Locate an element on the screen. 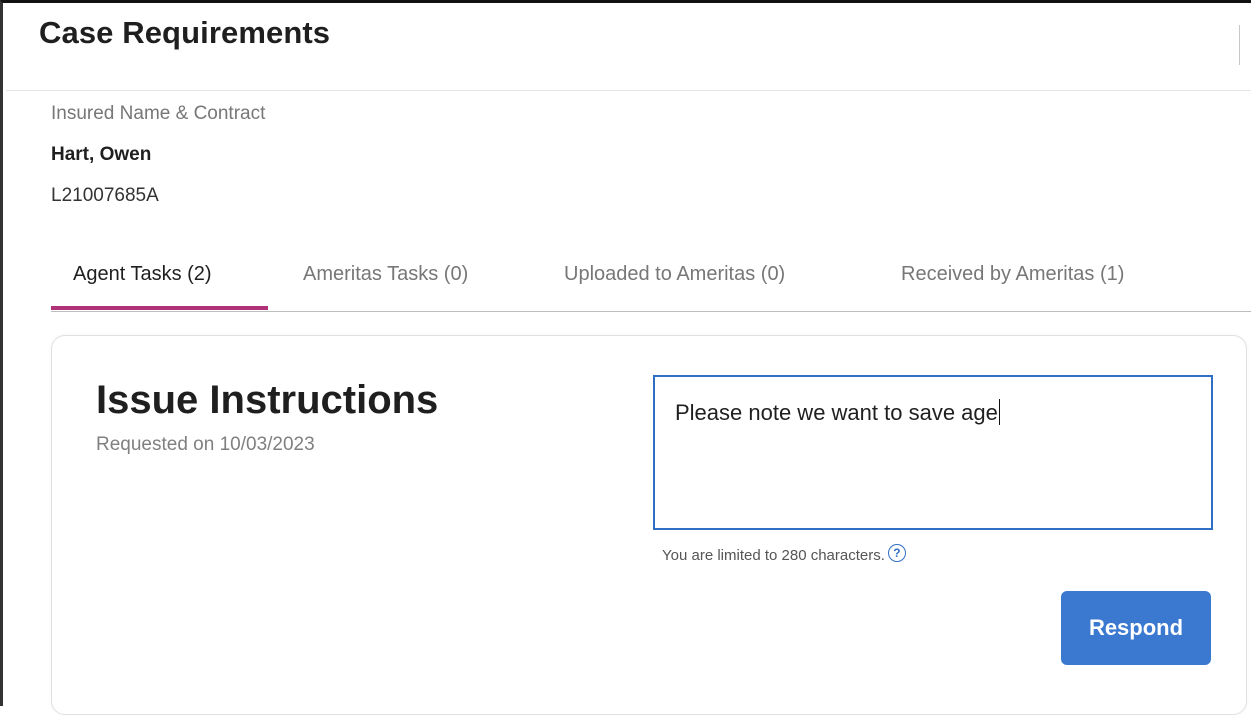  tab-ameritas-tasks: Ameritas Tasks (0) is located at coordinates (385, 280).